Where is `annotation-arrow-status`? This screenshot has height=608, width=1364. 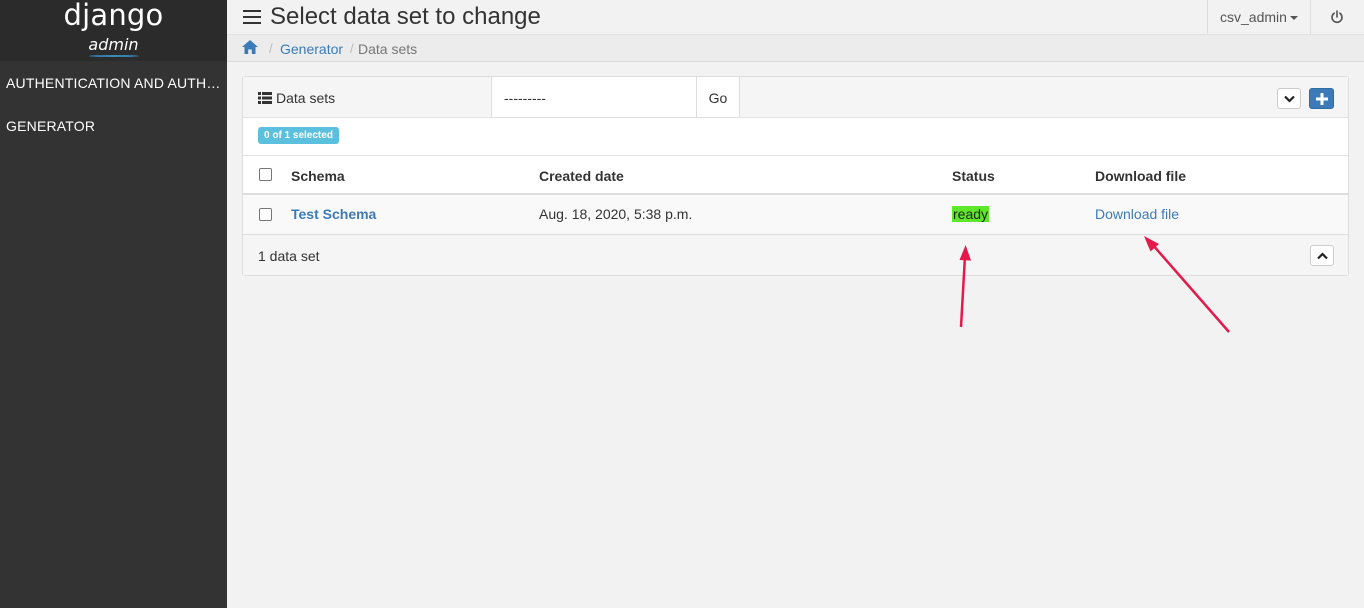 annotation-arrow-status is located at coordinates (965, 286).